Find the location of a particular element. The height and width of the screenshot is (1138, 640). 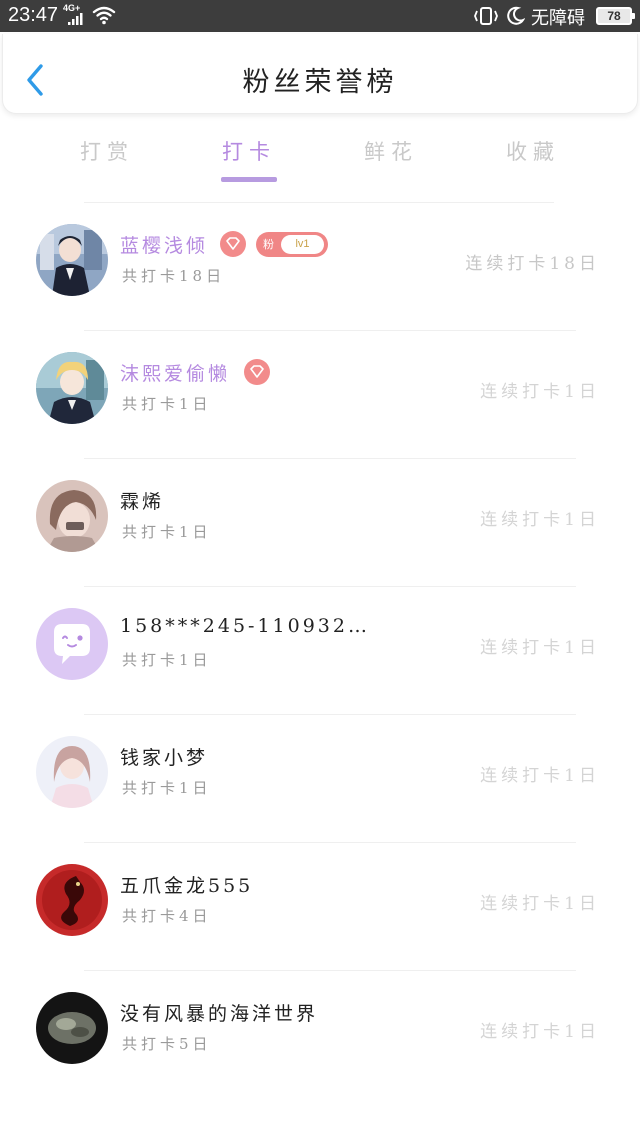

anime-blonde-boy-avatar-icon is located at coordinates (72, 388).